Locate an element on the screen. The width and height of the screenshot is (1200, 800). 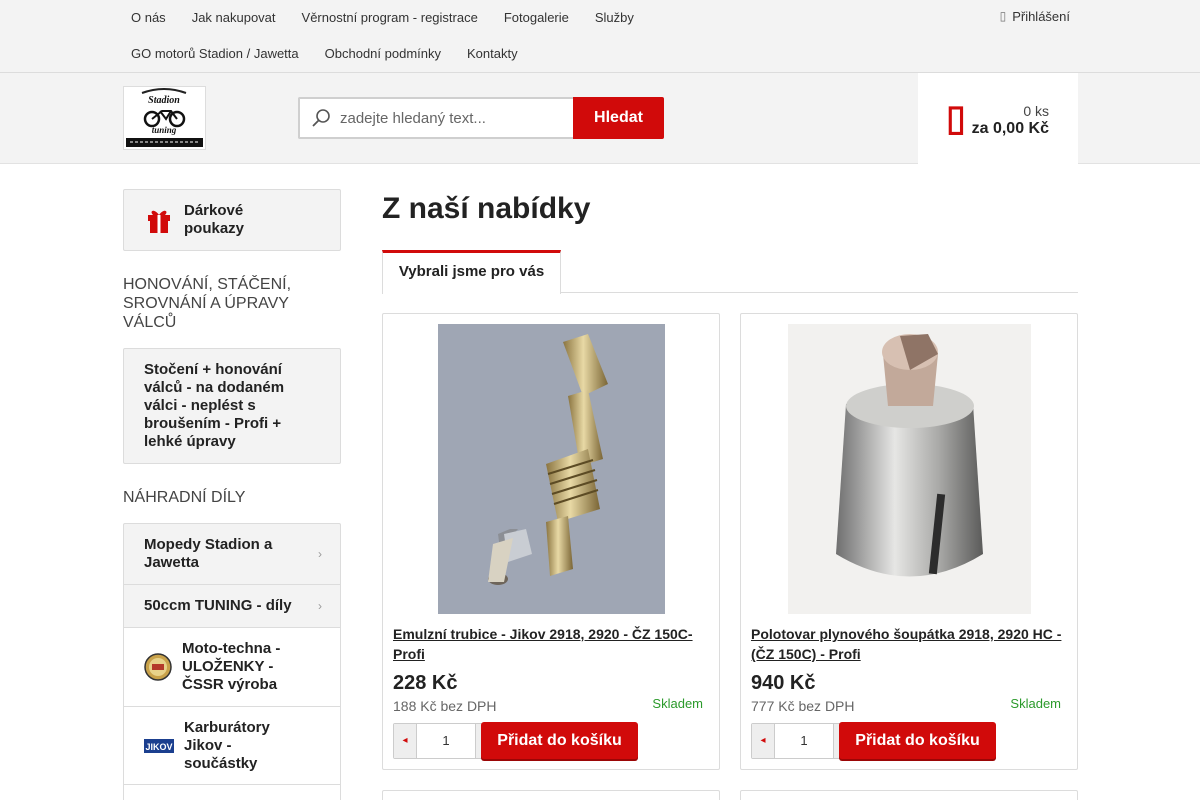
header: Stadion tuning Hledat ▯ 0 ks za 0,00 Kč is located at coordinates (600, 118).